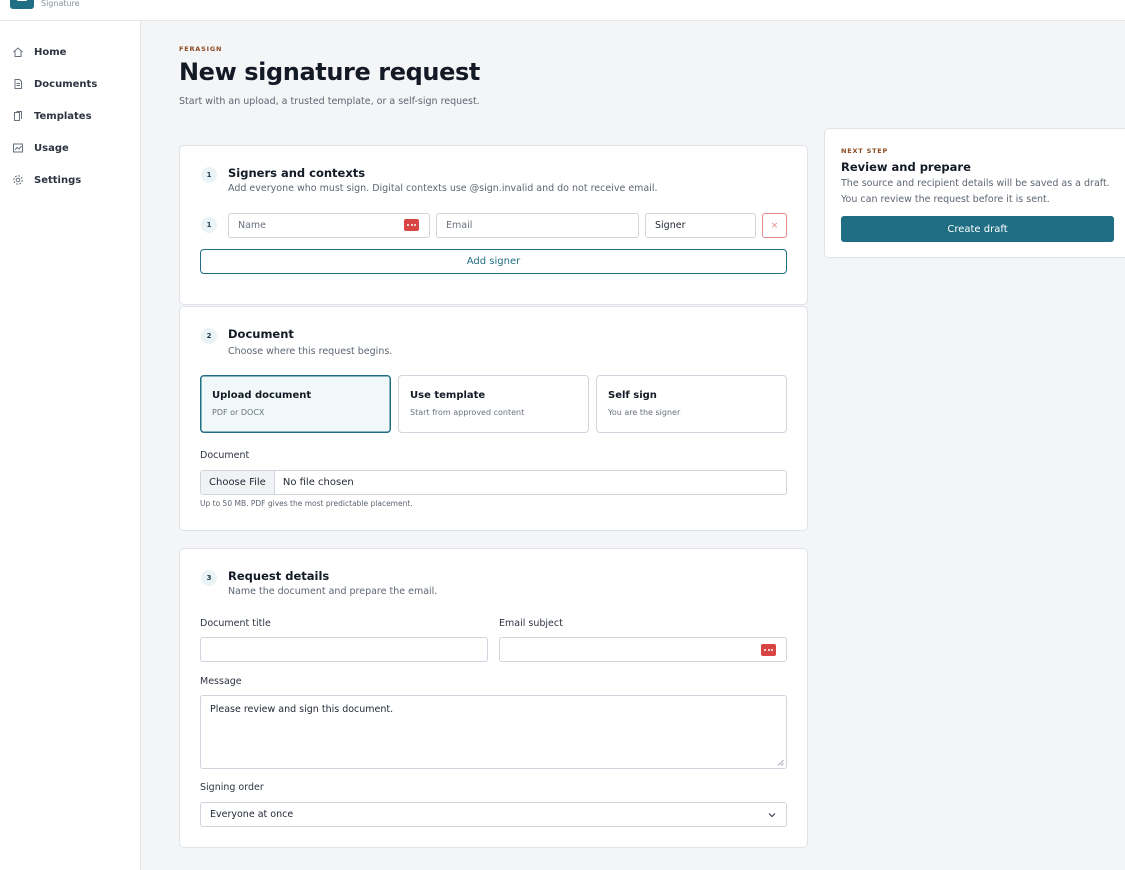  Describe the element at coordinates (493, 814) in the screenshot. I see `signing-order-select: Everyone at once` at that location.